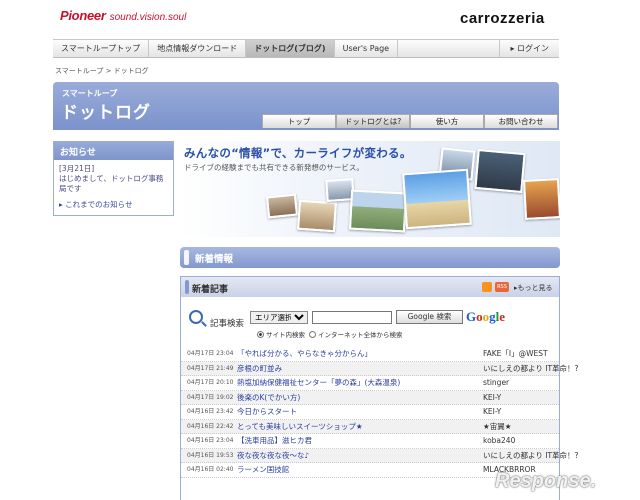 The image size is (640, 500). Describe the element at coordinates (300, 427) in the screenshot. I see `article-title-link: とっても美味しいスイーツショップ★` at that location.